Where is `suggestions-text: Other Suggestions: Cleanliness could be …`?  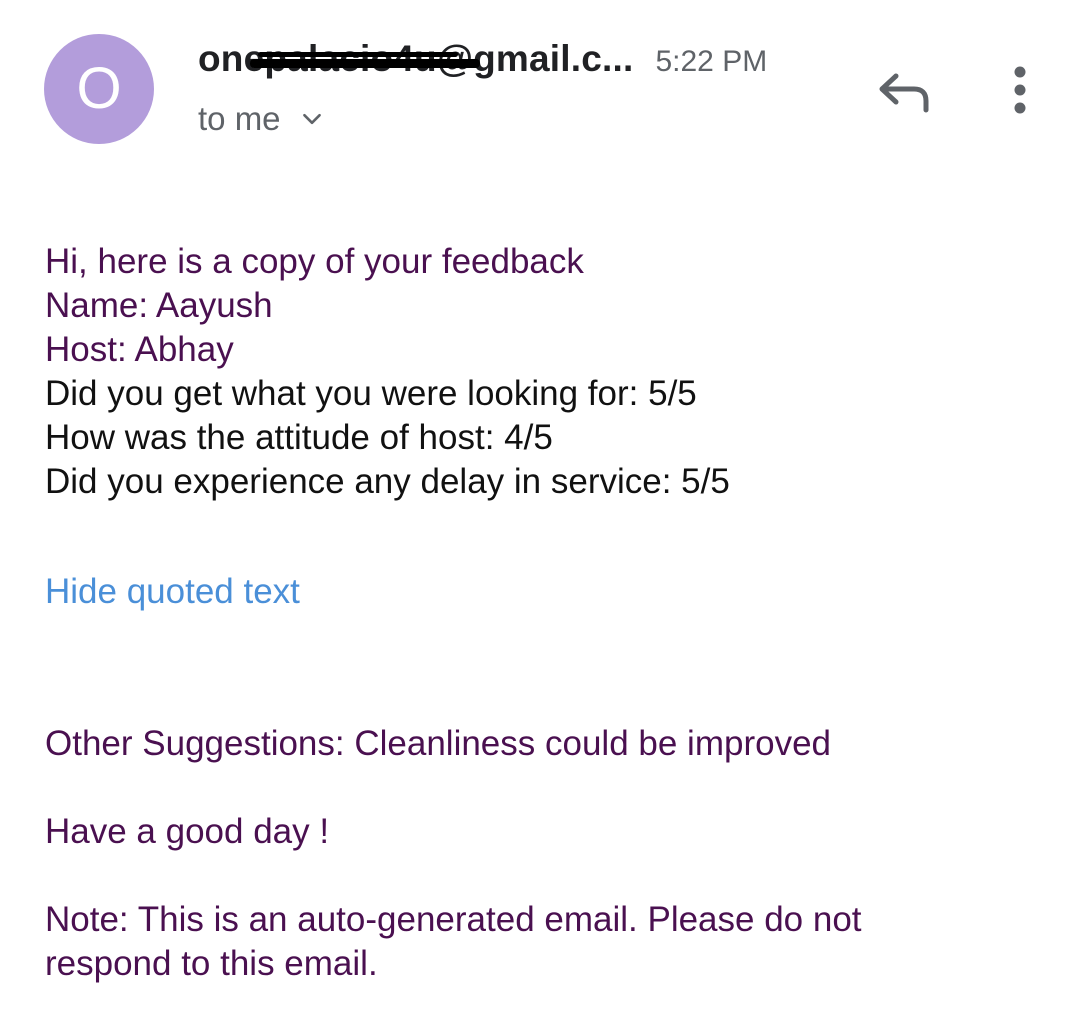
suggestions-text: Other Suggestions: Cleanliness could be … is located at coordinates (438, 743).